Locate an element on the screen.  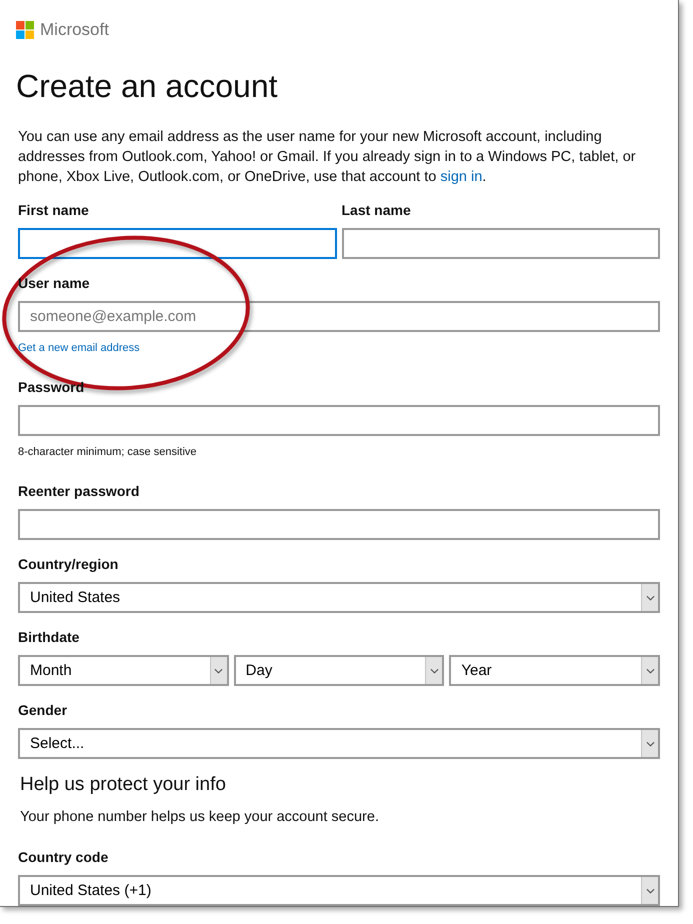
four-squares-logo-icon is located at coordinates (25, 30).